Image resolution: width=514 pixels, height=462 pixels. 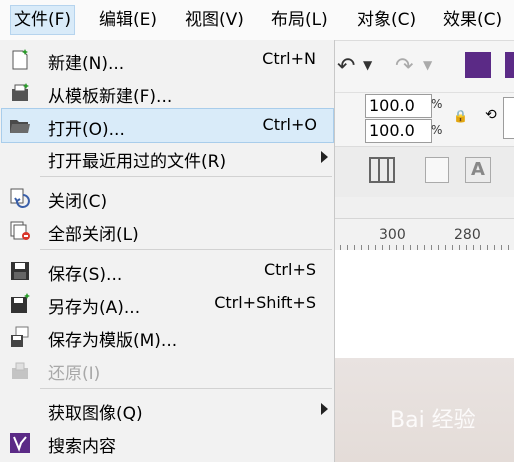 I want to click on menu-item-save-shortcut: Ctrl+S, so click(x=289, y=269).